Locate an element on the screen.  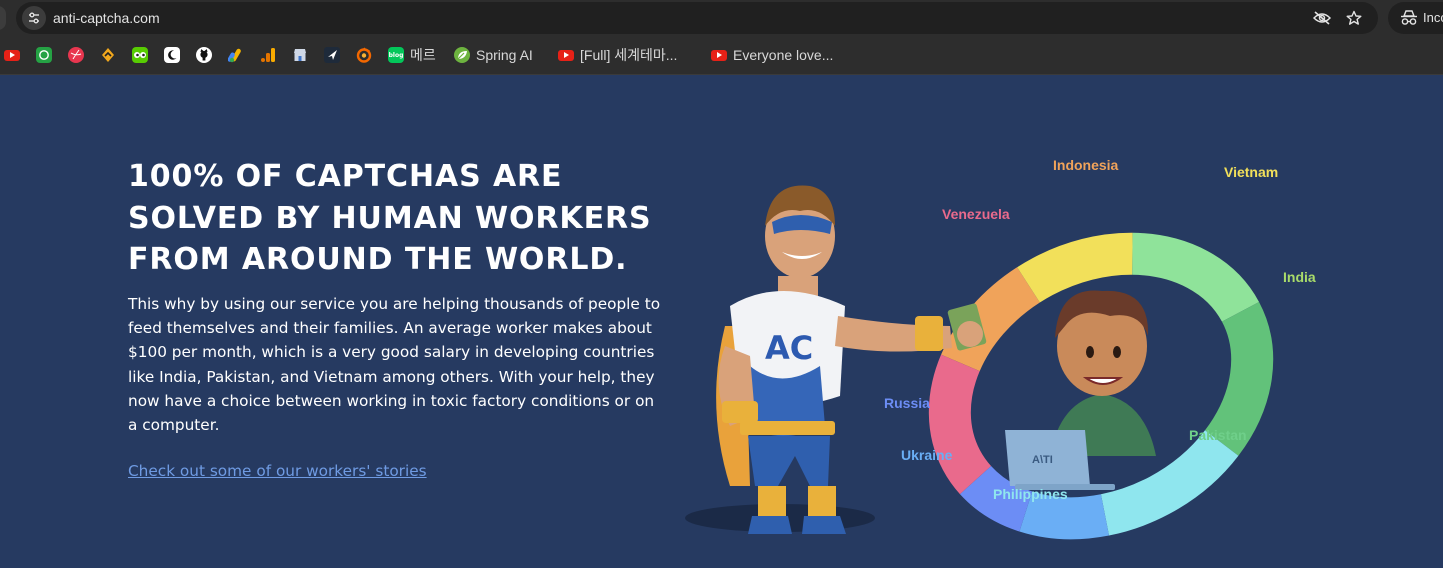
omnibox: anti-captcha.com is located at coordinates (697, 18).